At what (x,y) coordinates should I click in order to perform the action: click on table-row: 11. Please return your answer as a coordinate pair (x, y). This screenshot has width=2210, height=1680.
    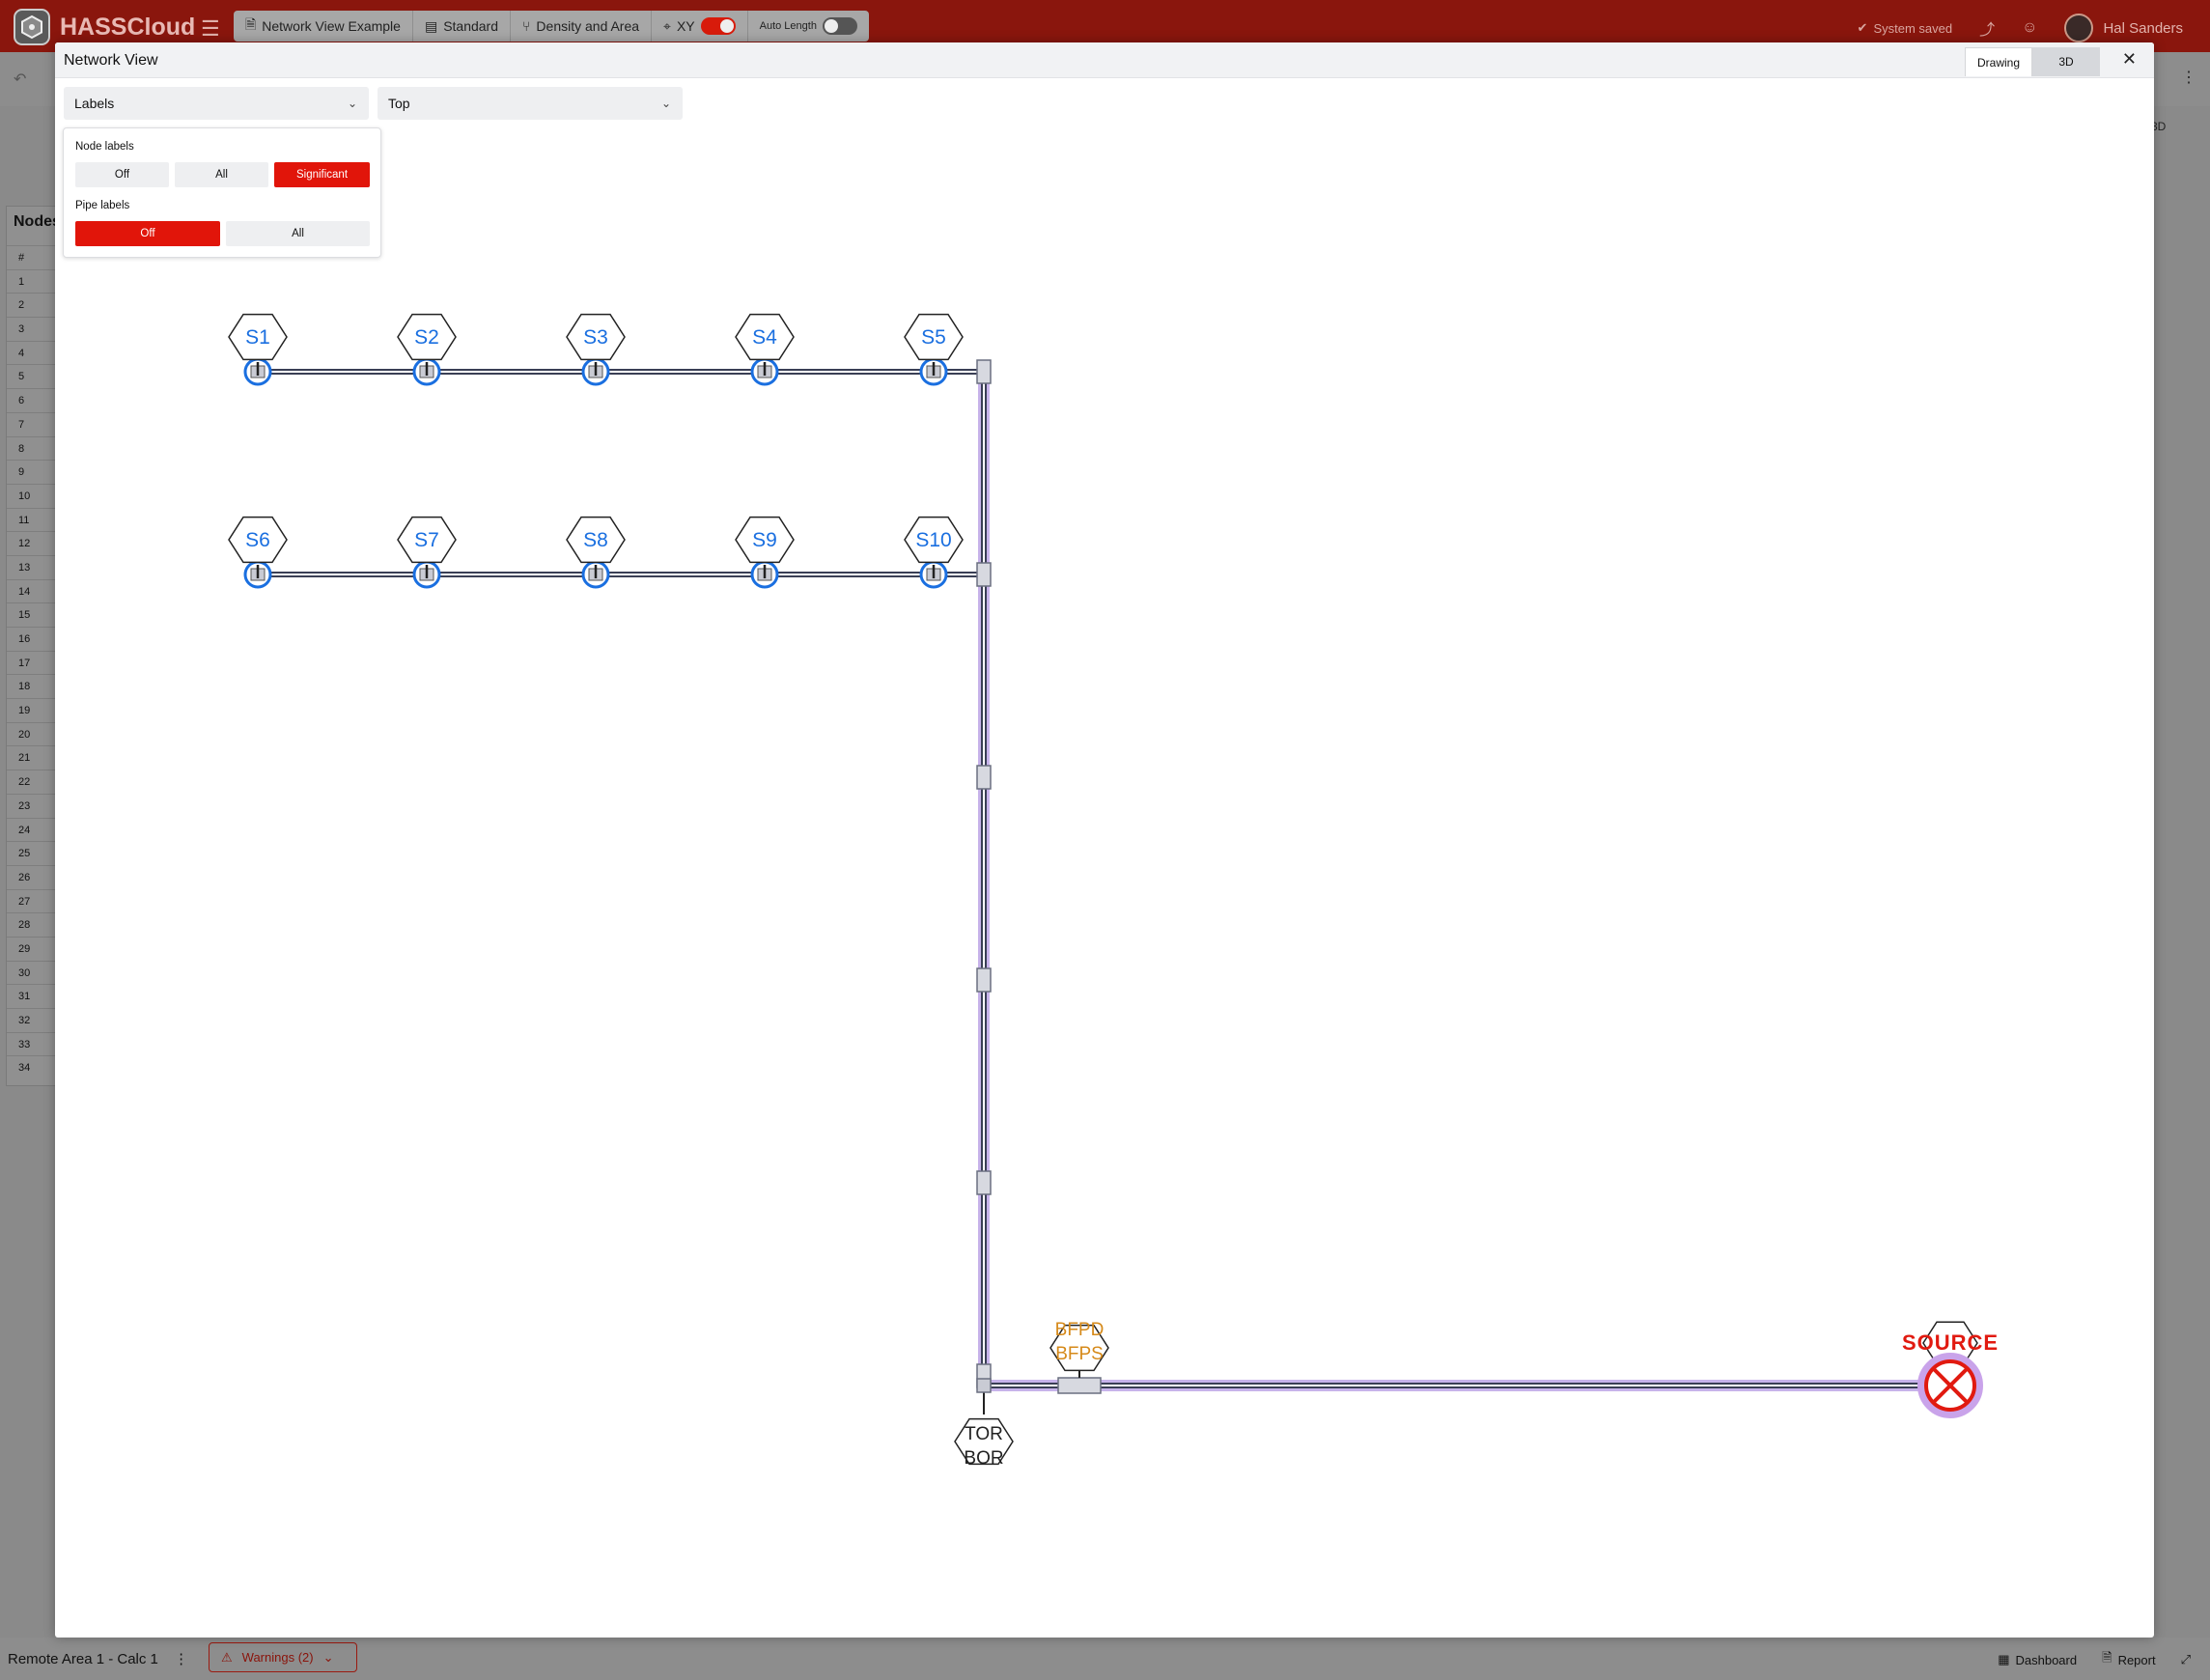
    Looking at the image, I should click on (32, 519).